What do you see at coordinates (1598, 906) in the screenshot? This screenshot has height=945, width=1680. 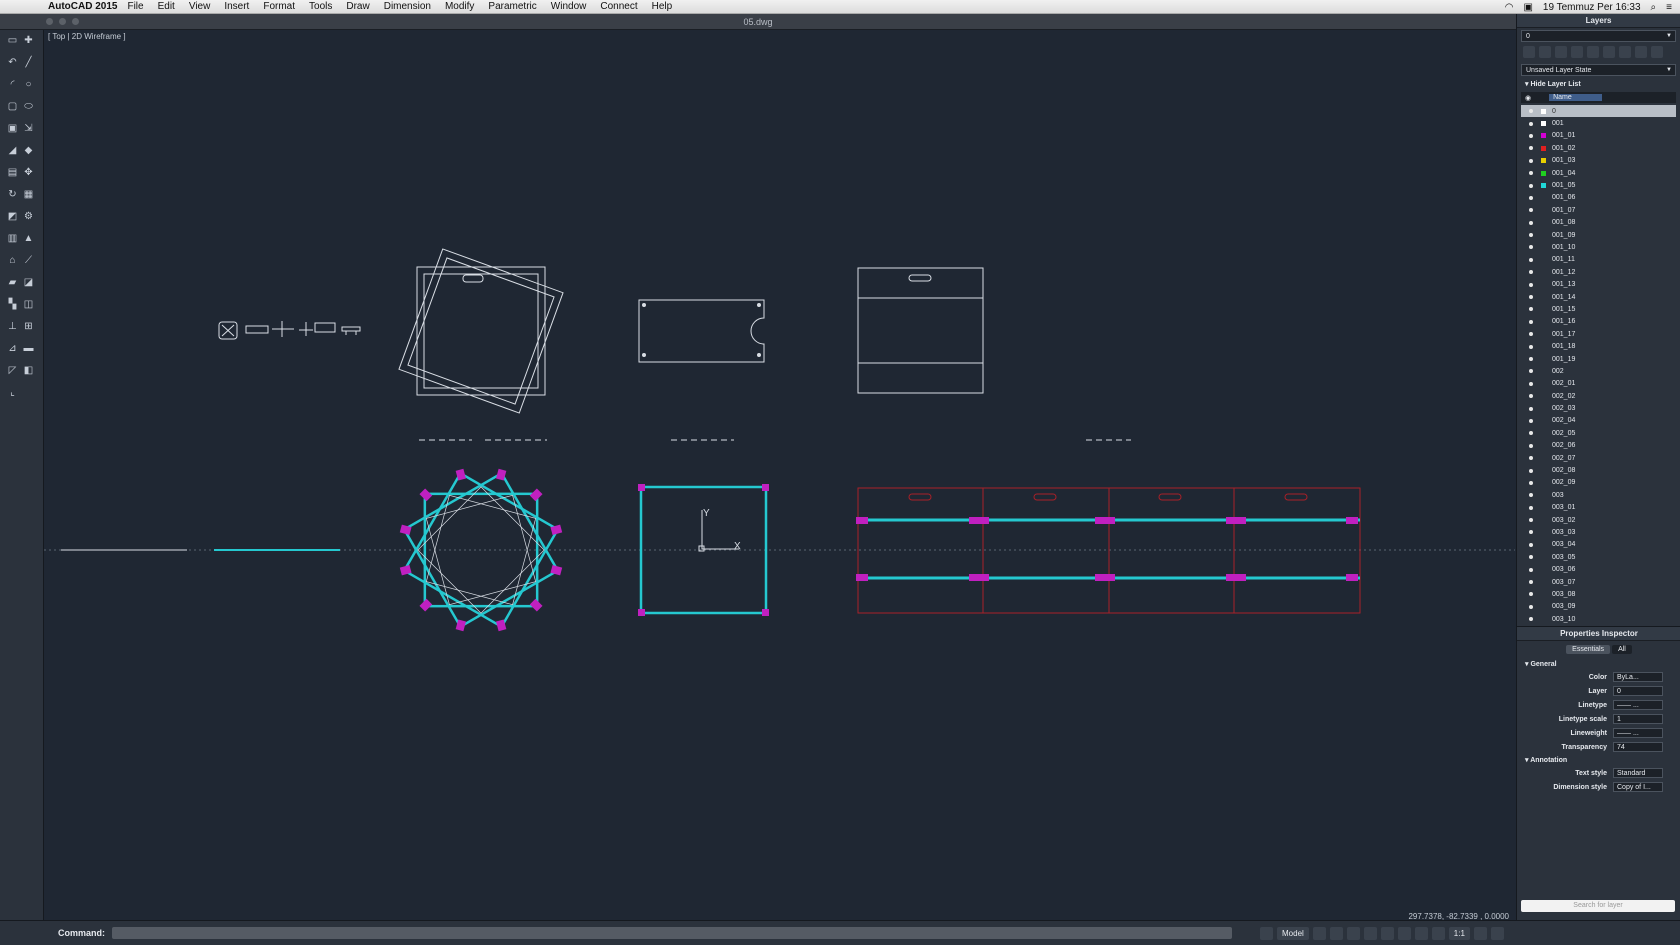 I see `layer-search-input: Search for layer` at bounding box center [1598, 906].